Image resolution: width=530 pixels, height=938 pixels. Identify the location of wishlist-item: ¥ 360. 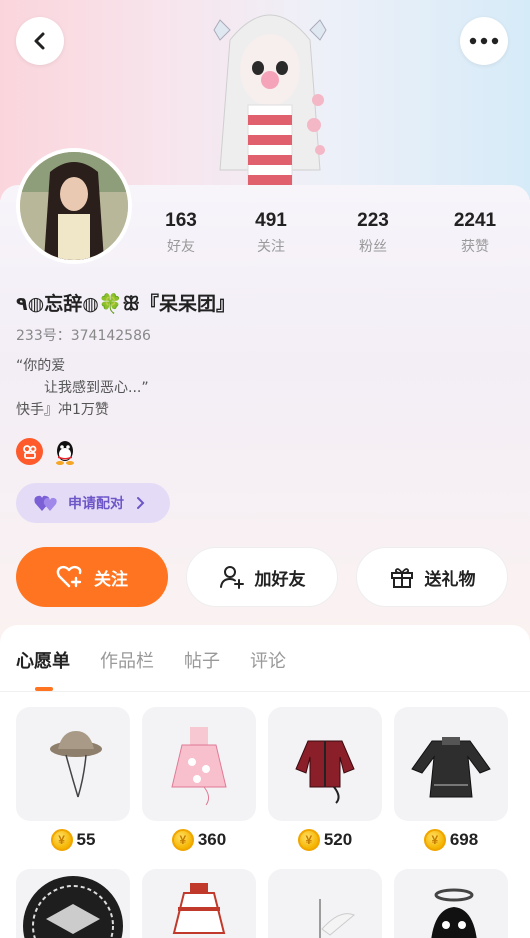
(199, 779).